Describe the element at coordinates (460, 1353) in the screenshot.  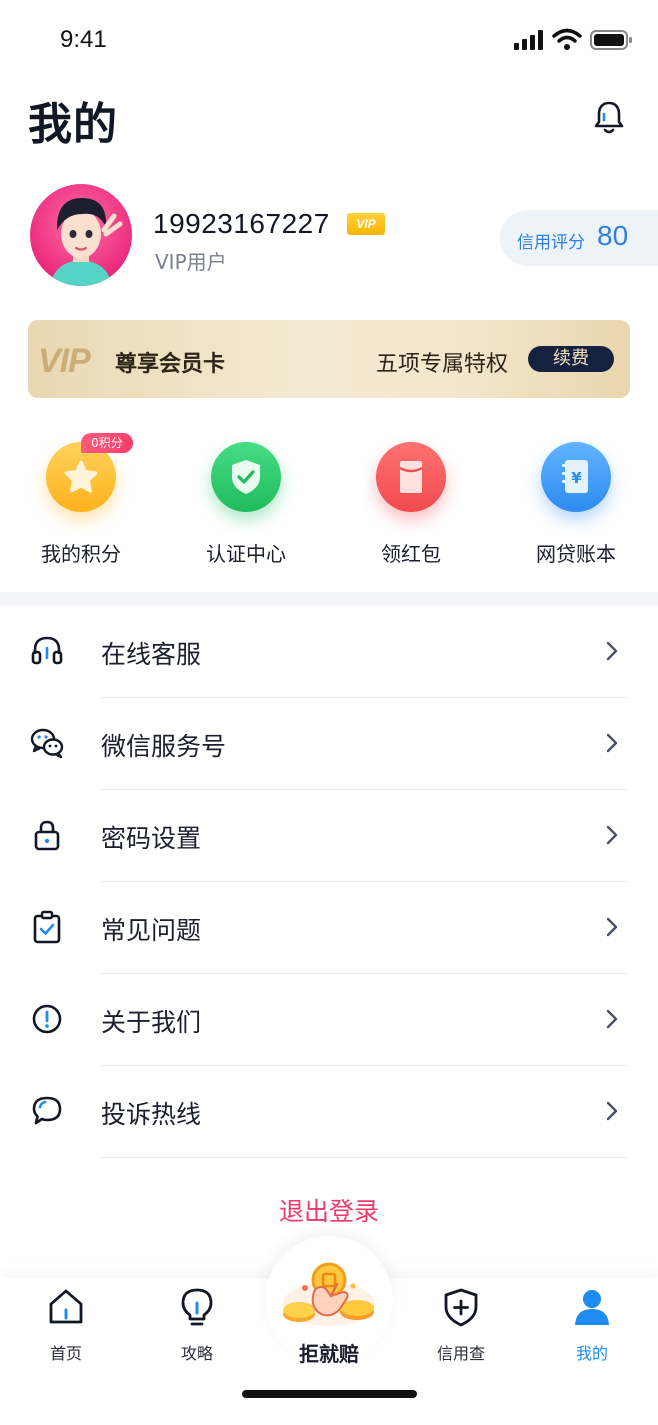
I see `tab-label: 信用查` at that location.